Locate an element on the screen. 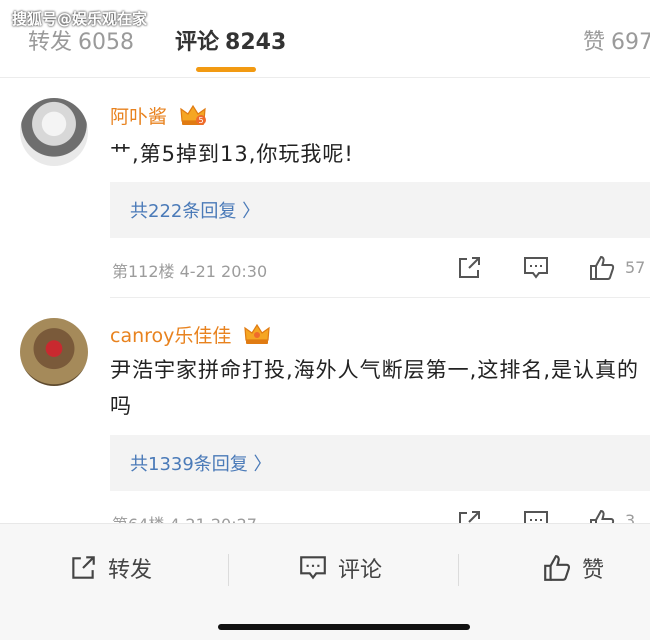 This screenshot has height=640, width=650. replies-link: 共222条回复 〉 is located at coordinates (195, 210).